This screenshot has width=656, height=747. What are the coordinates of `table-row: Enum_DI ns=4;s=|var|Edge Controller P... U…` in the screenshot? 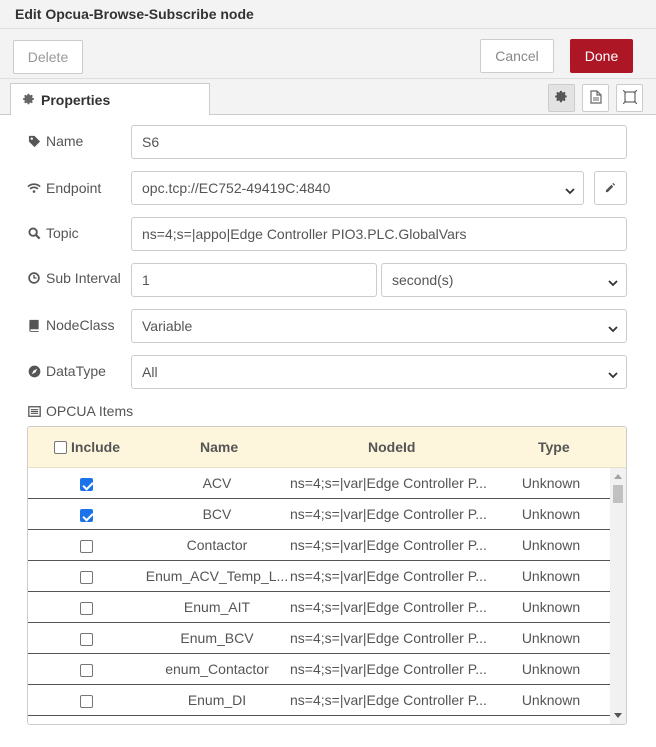 It's located at (319, 700).